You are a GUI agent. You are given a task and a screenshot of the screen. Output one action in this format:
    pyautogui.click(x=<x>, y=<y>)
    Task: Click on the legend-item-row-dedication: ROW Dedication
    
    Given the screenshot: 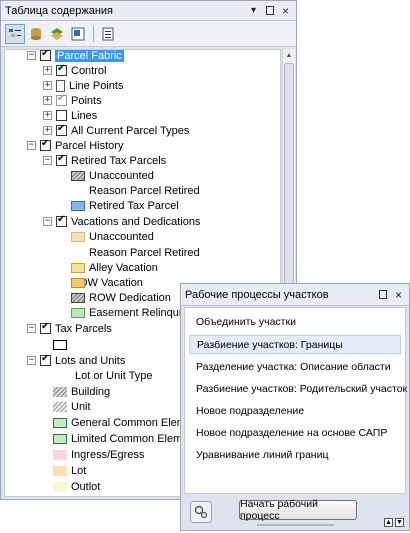 What is the action you would take?
    pyautogui.click(x=121, y=297)
    